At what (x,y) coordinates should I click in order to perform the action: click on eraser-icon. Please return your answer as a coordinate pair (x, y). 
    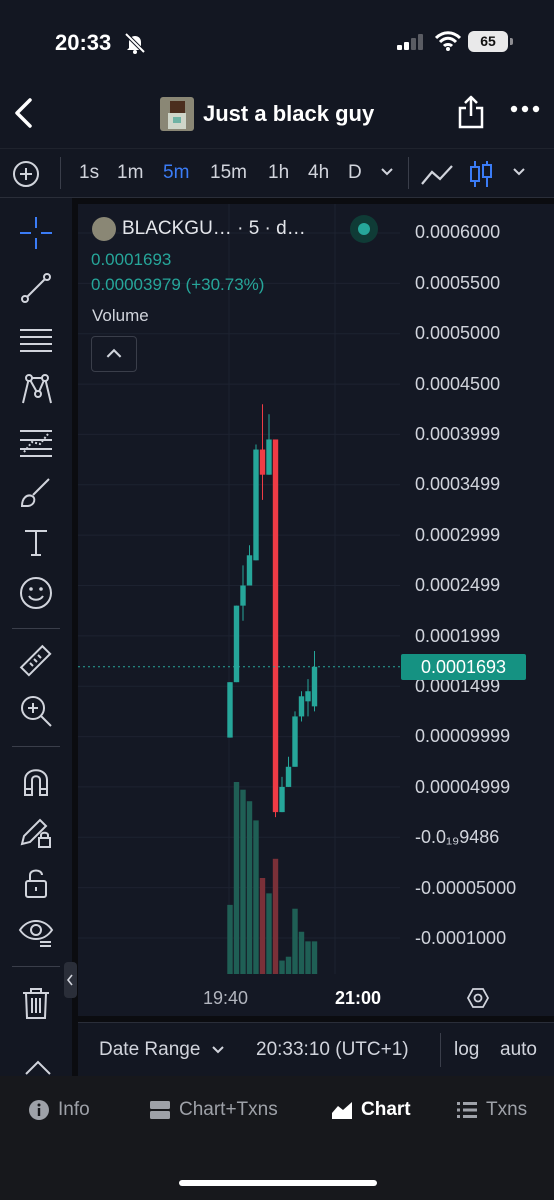
    Looking at the image, I should click on (38, 1066).